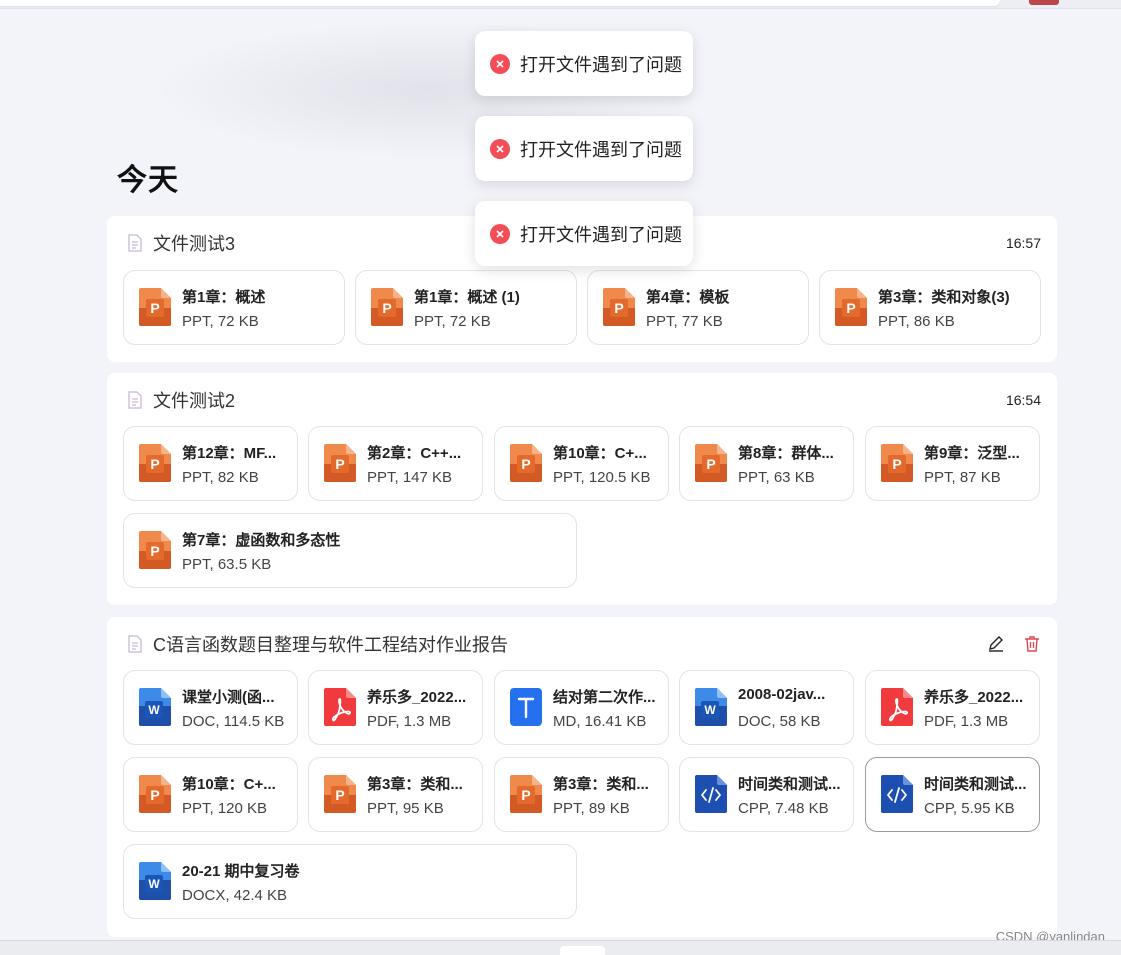 The image size is (1121, 955). I want to click on group-time: 16:54, so click(1023, 400).